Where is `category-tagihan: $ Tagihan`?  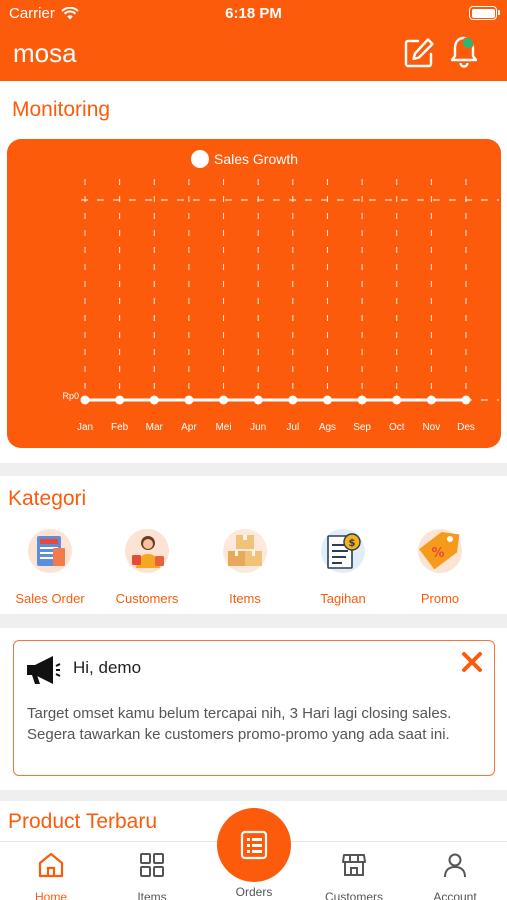
category-tagihan: $ Tagihan is located at coordinates (343, 567).